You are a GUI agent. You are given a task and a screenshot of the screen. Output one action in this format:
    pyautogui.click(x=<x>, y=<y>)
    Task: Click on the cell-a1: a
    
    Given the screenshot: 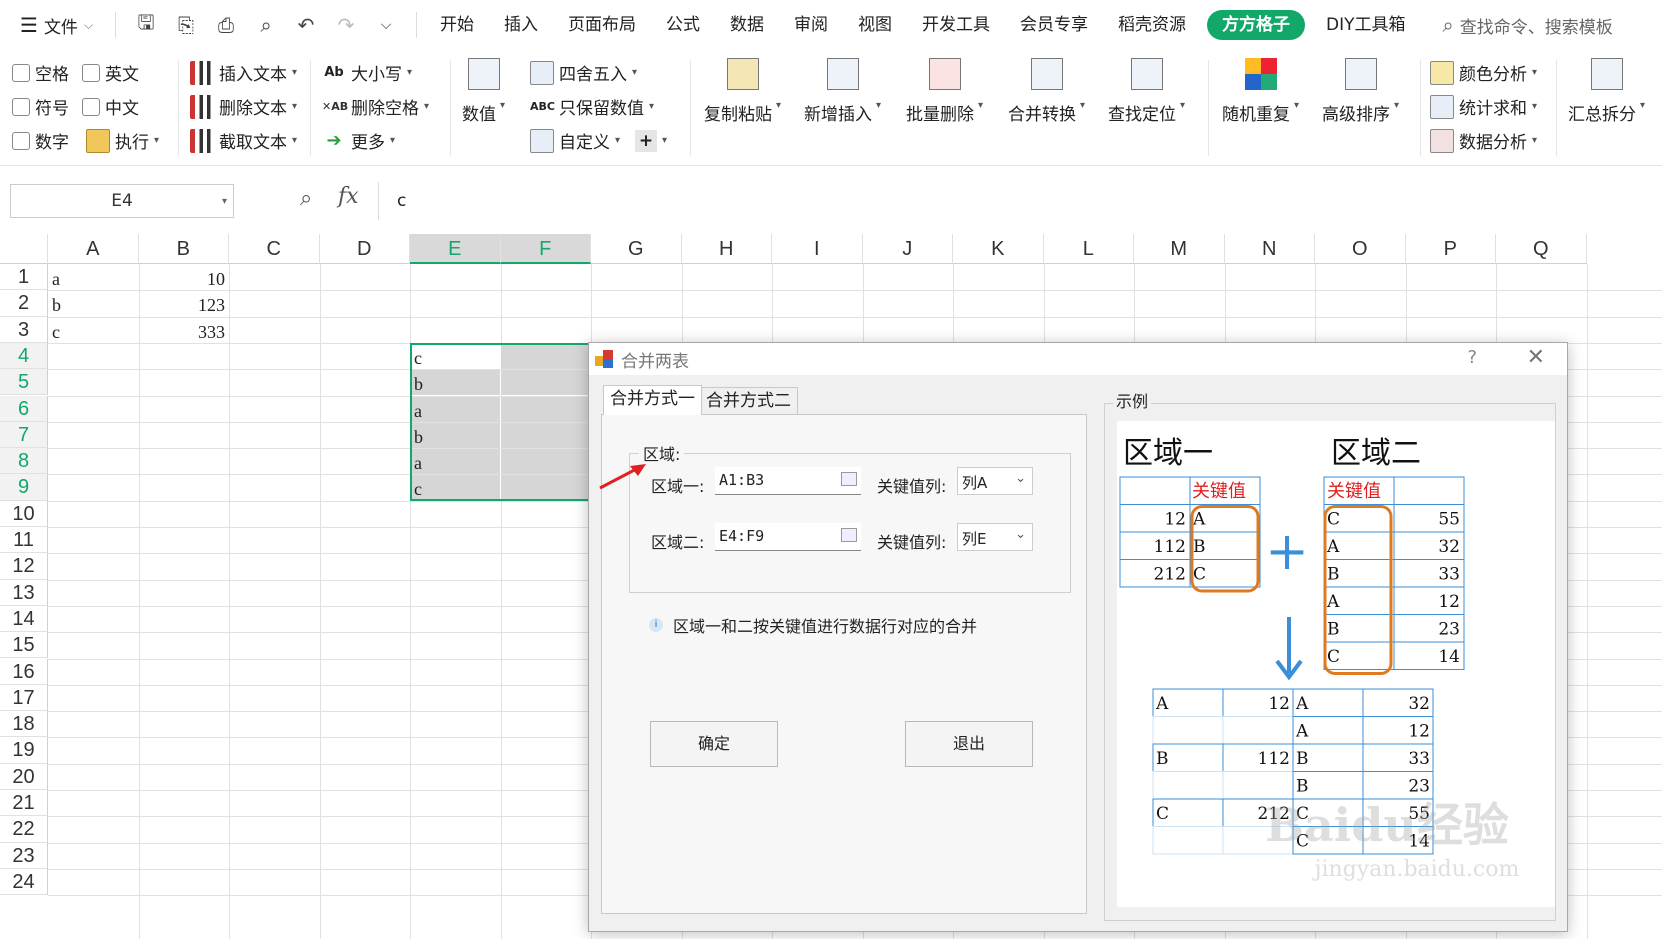 What is the action you would take?
    pyautogui.click(x=93, y=278)
    